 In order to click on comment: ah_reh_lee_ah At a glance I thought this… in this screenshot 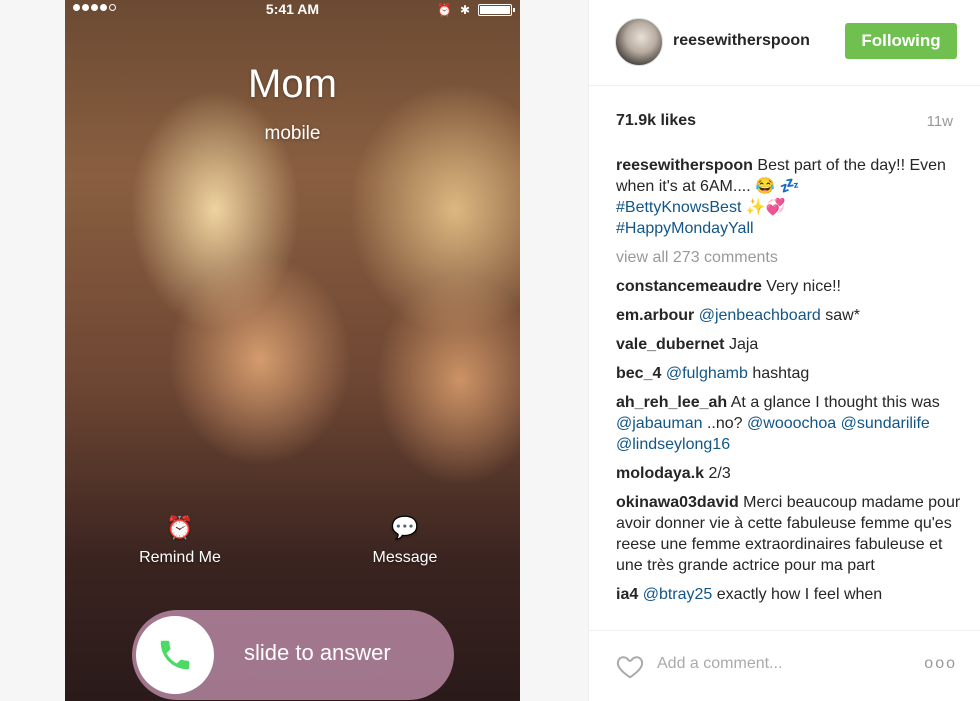, I will do `click(788, 423)`.